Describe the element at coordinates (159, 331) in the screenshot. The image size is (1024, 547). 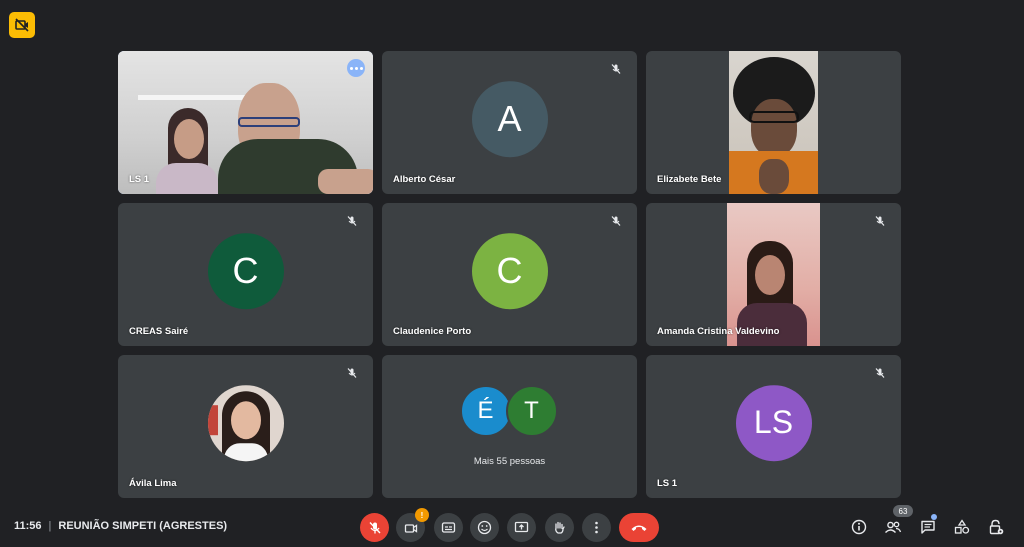
I see `participant-name: CREAS Sairé` at that location.